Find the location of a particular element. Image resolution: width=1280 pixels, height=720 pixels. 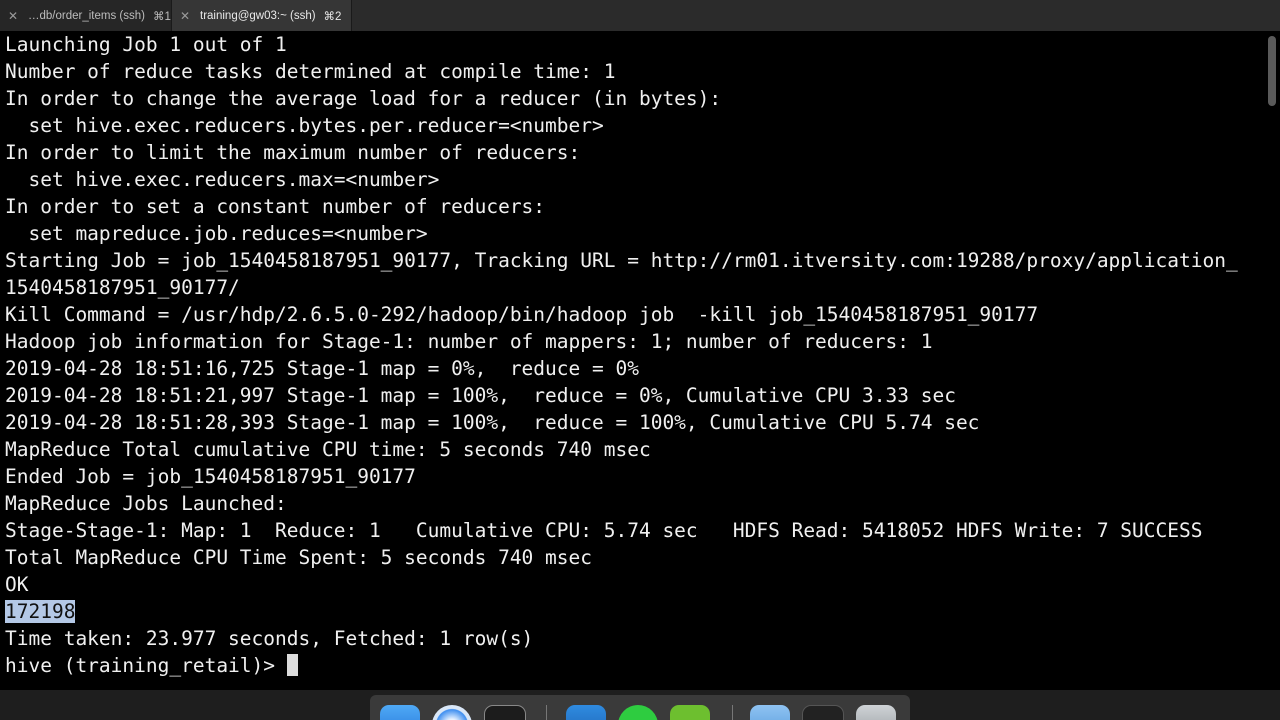

prompt-line: hive (training_retail)> is located at coordinates (642, 665).